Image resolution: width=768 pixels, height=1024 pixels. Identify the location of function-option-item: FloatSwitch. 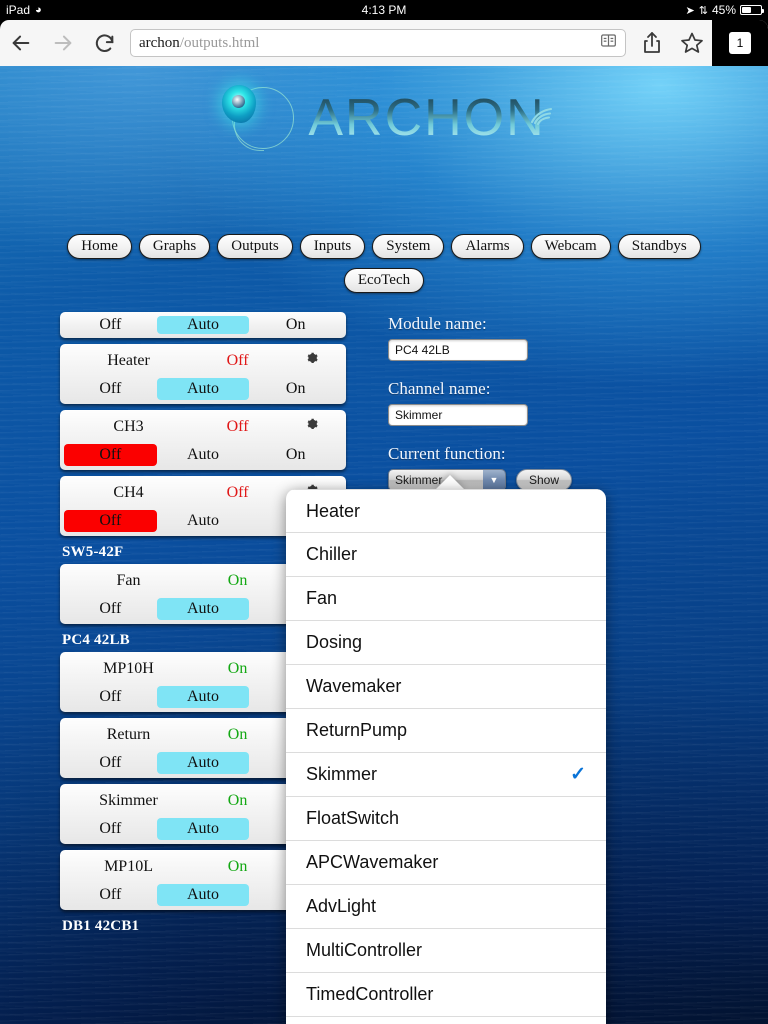
(446, 819).